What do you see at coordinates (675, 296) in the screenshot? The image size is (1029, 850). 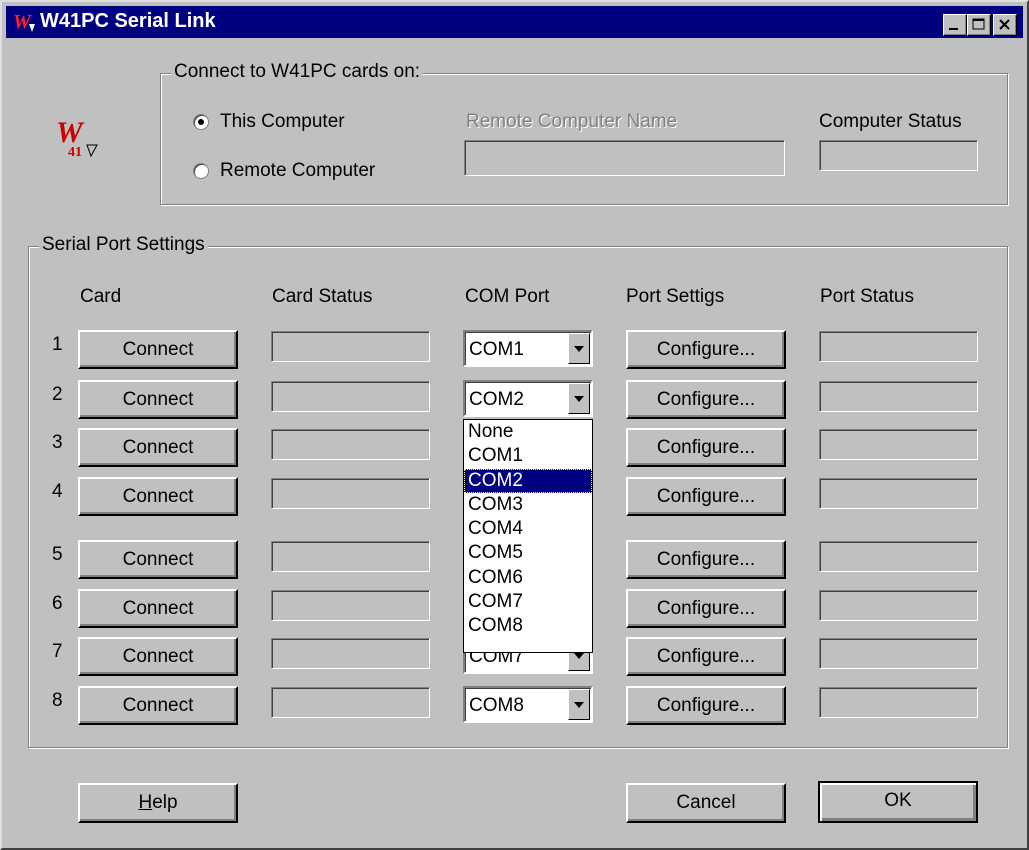 I see `header-port-settings: Port Settigs` at bounding box center [675, 296].